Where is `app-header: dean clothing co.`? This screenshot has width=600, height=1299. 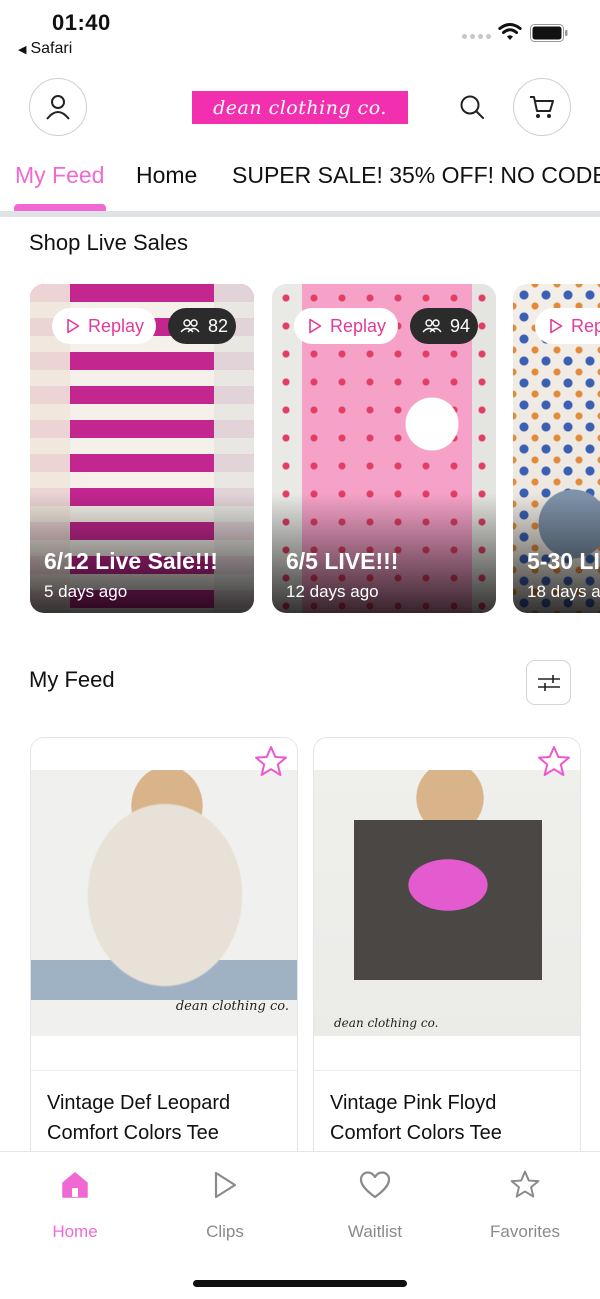
app-header: dean clothing co. is located at coordinates (300, 108).